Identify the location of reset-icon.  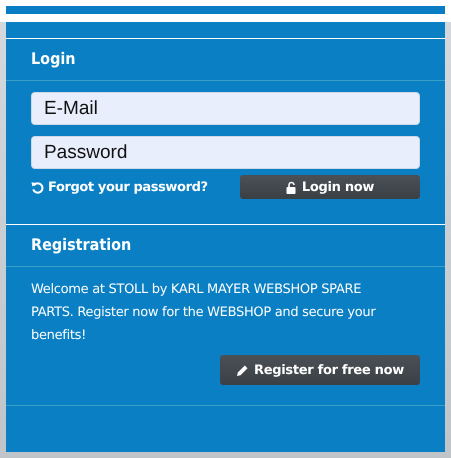
(37, 187).